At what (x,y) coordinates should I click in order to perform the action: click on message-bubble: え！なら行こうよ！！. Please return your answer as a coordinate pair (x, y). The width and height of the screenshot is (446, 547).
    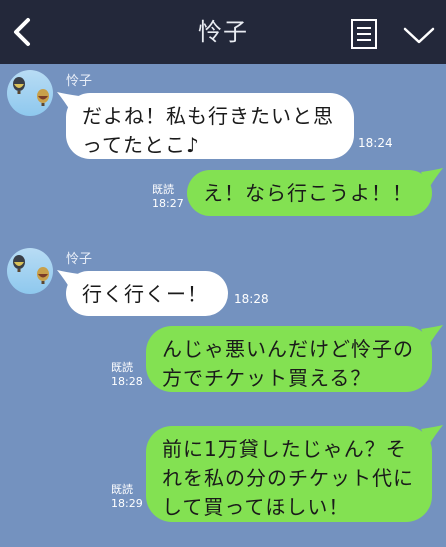
    Looking at the image, I should click on (309, 193).